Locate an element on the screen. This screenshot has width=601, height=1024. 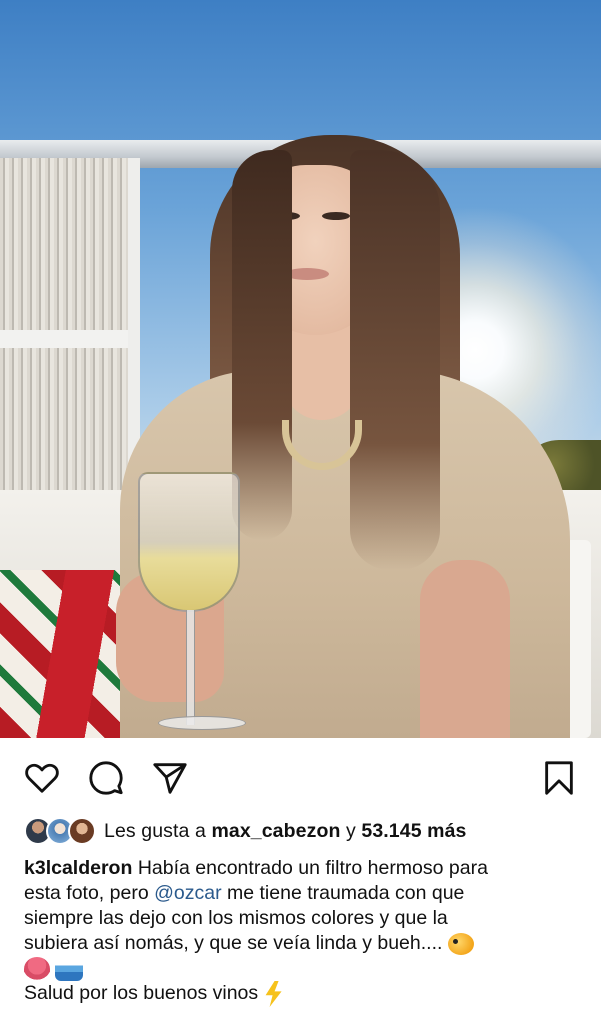
paper-plane-icon is located at coordinates (170, 778).